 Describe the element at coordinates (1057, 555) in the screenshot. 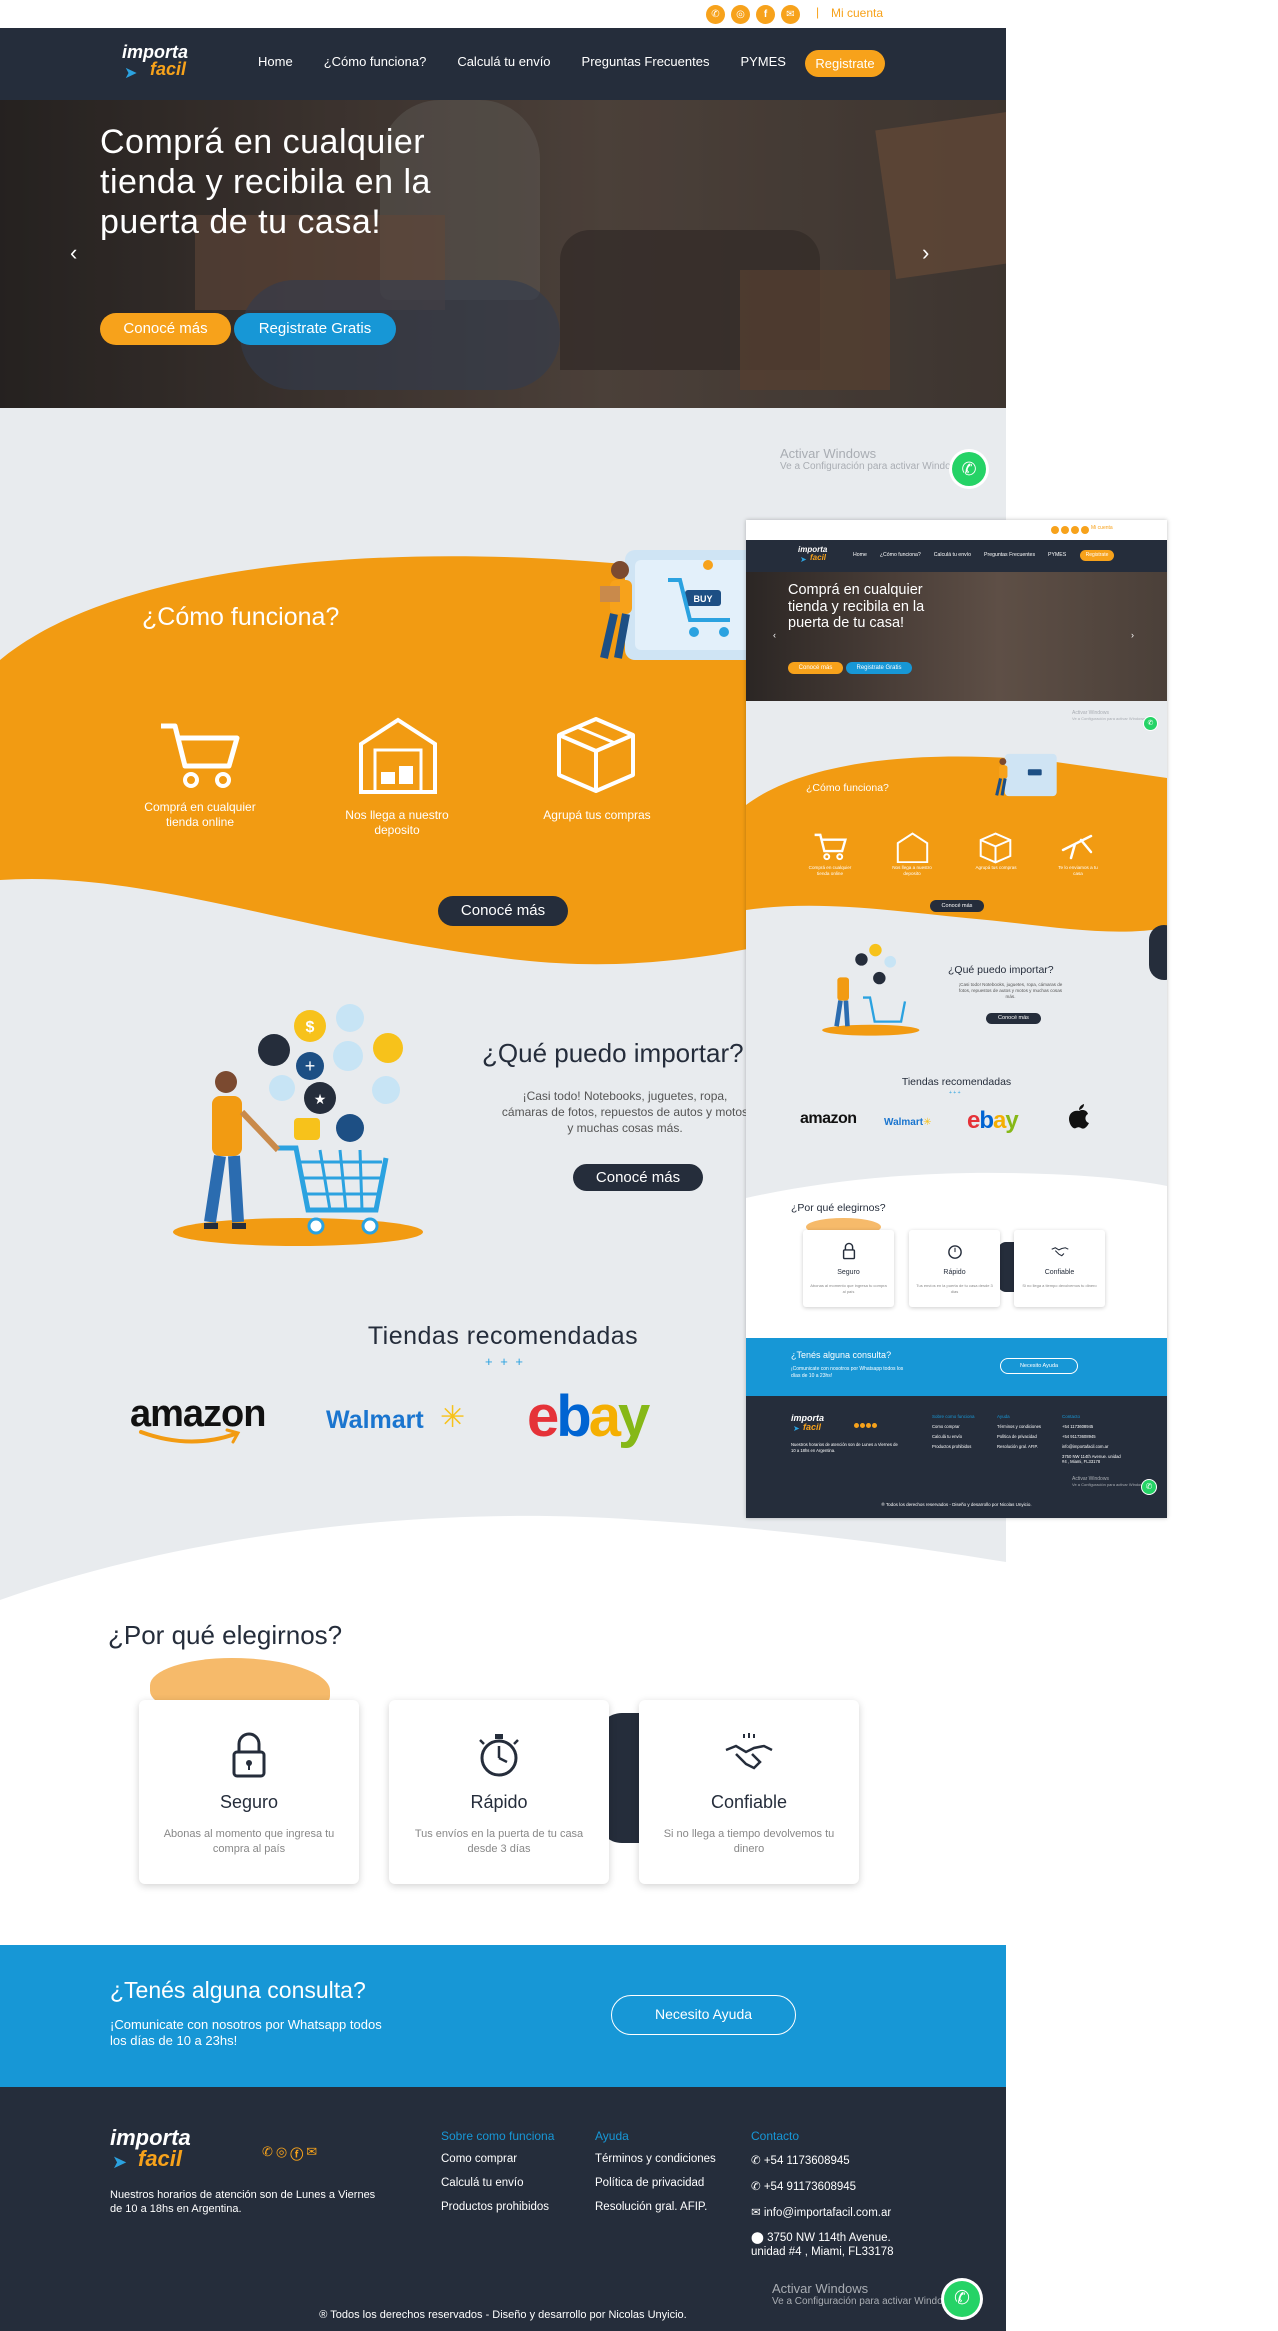

I see `preview-nav-link: PYMES` at that location.